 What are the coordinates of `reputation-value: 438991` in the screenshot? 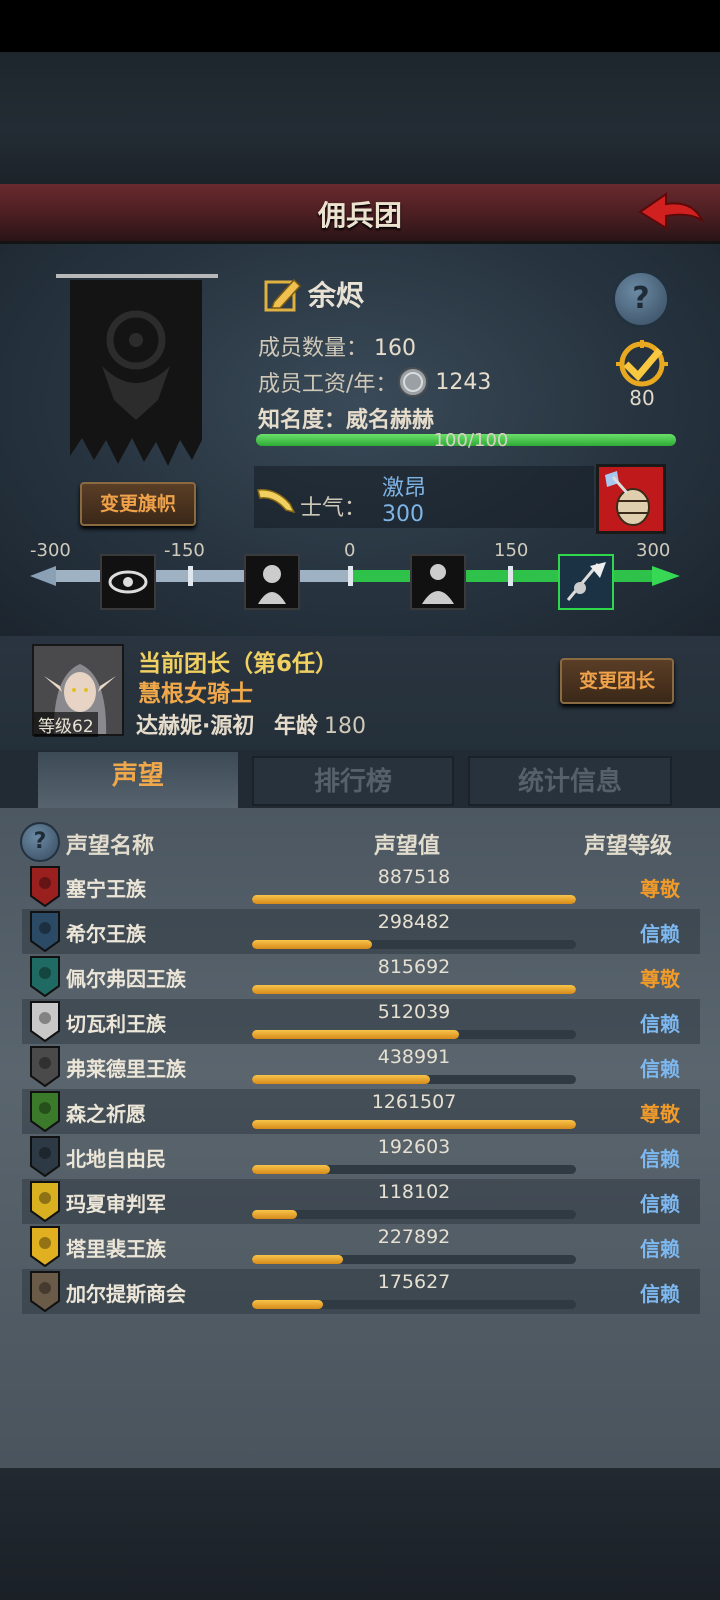 It's located at (414, 1057).